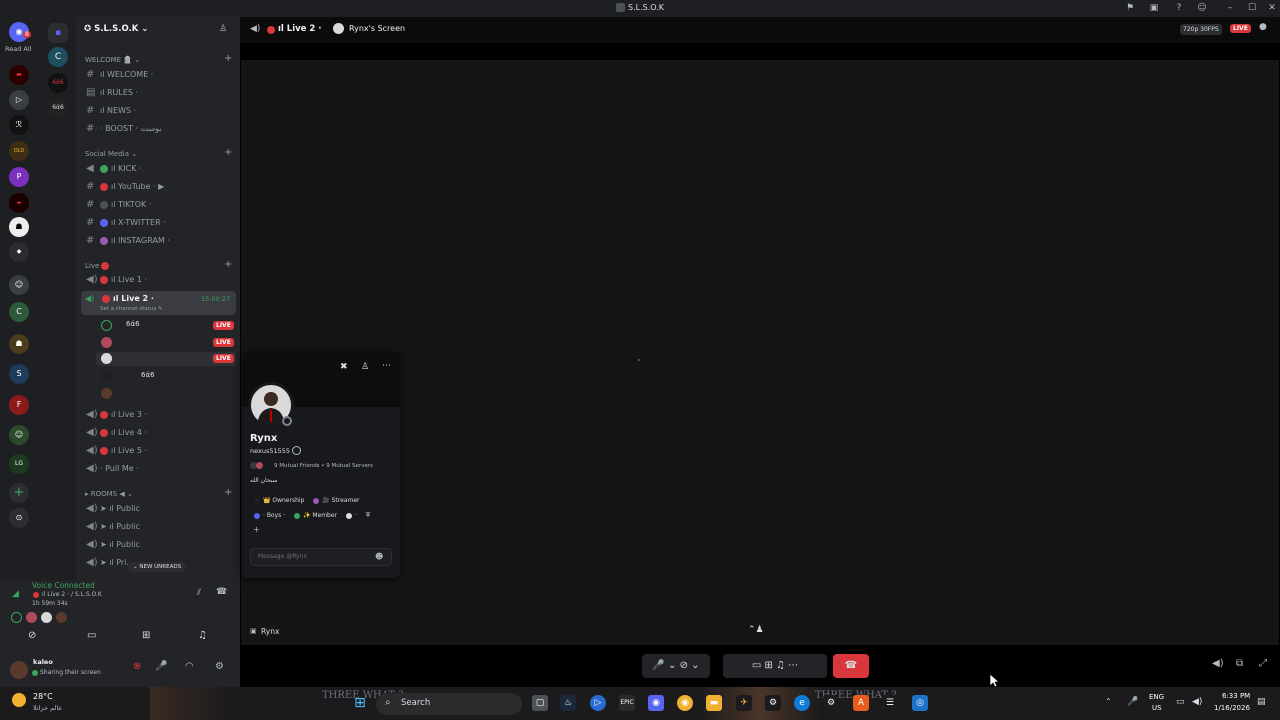  What do you see at coordinates (202, 635) in the screenshot?
I see `soundboard-icon: ♫` at bounding box center [202, 635].